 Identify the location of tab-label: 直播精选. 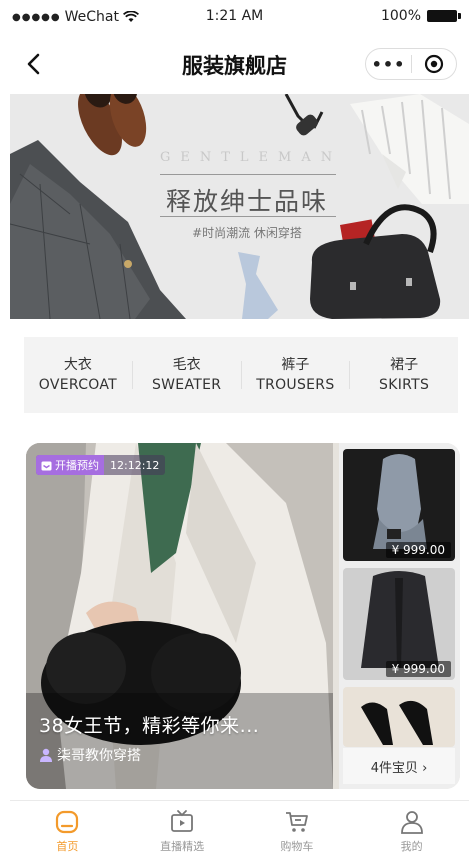
(182, 846).